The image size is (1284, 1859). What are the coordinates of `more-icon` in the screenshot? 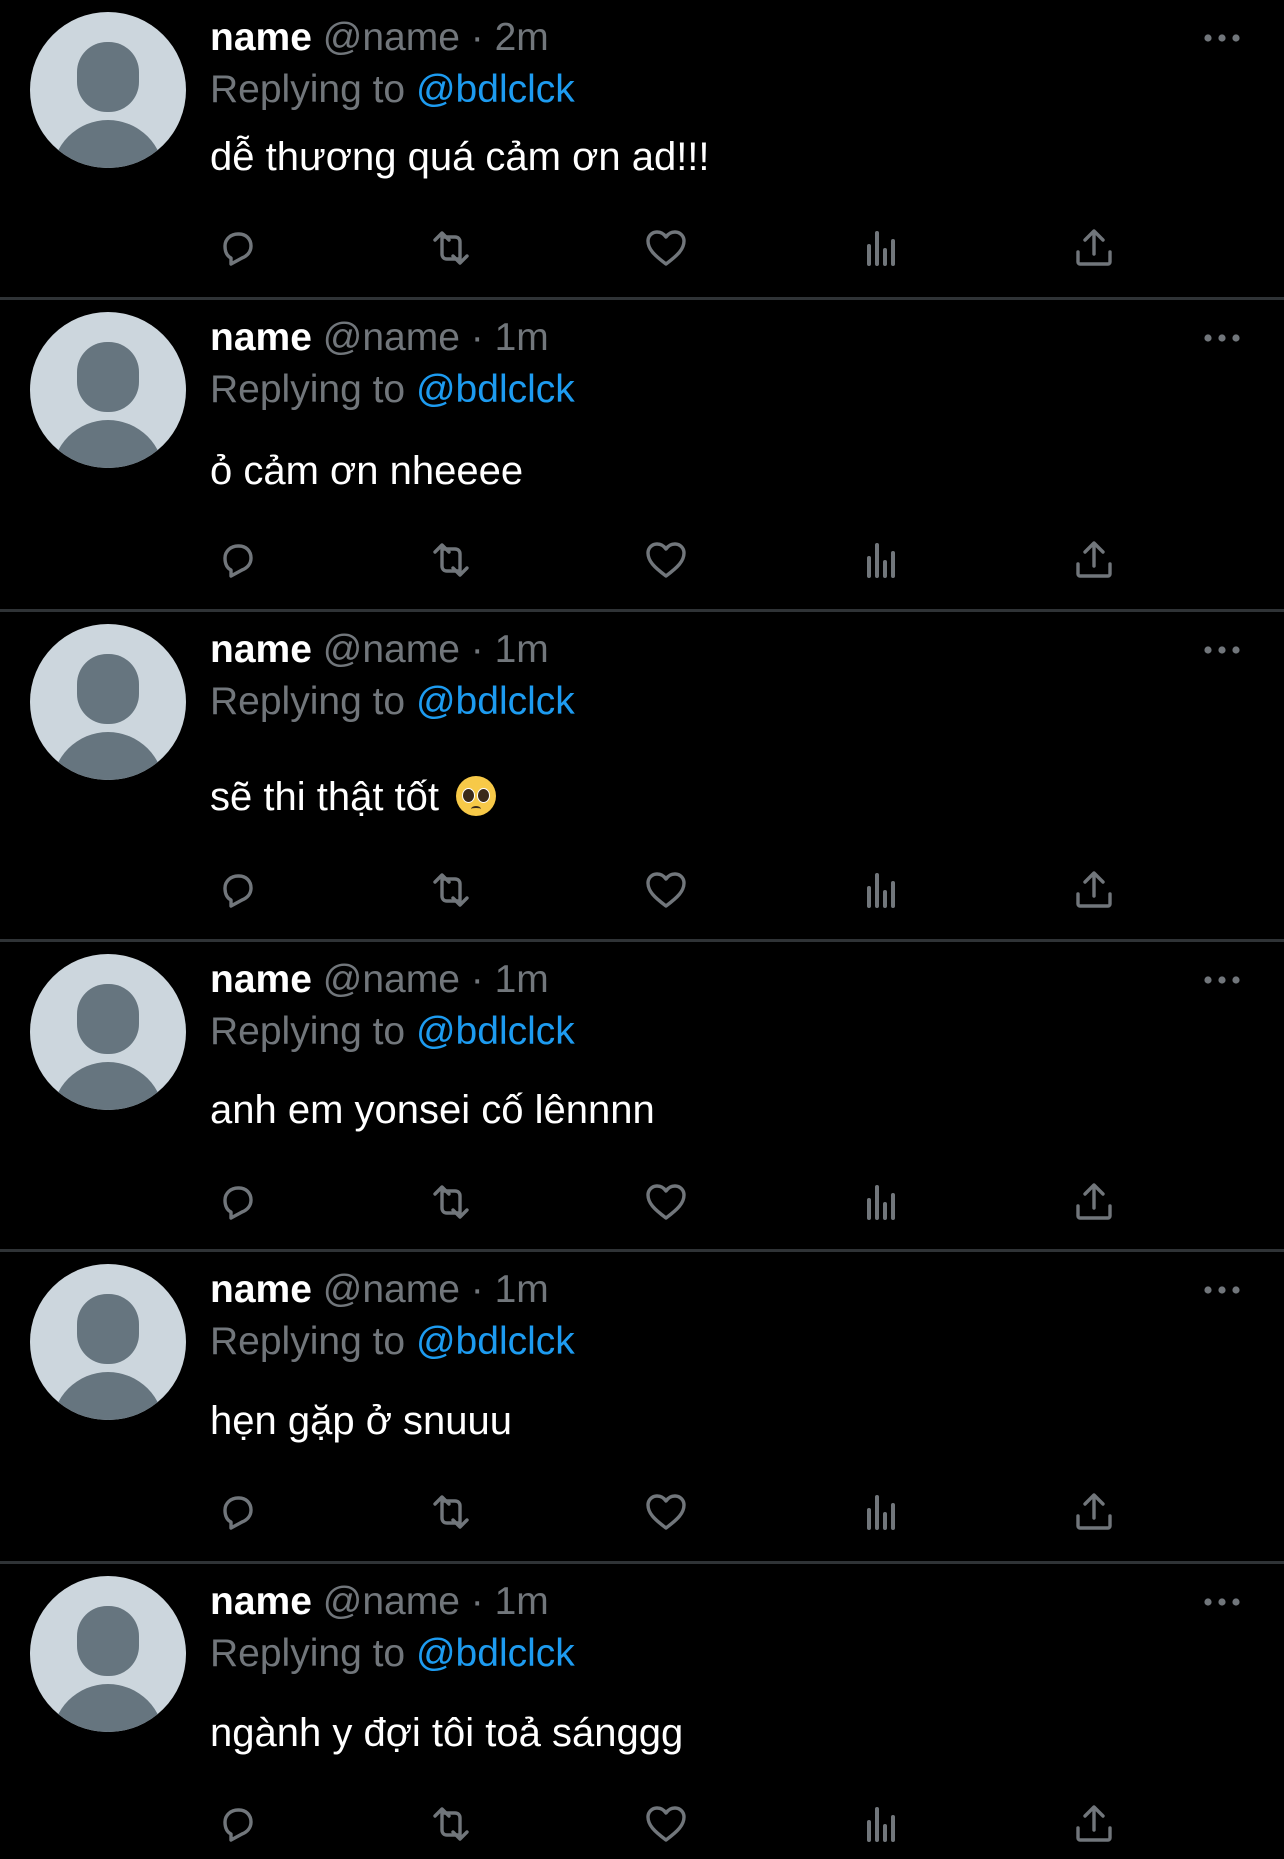 It's located at (1222, 980).